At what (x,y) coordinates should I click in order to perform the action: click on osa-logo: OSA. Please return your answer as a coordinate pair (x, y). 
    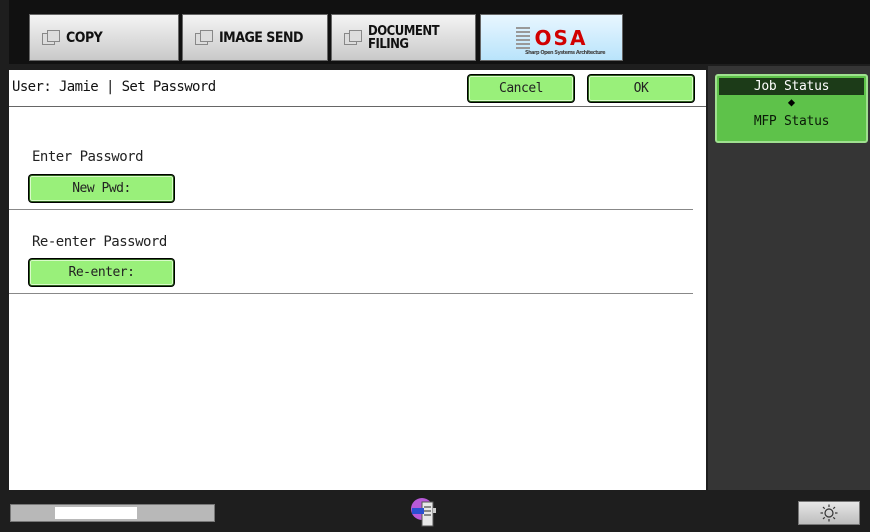
    Looking at the image, I should click on (551, 37).